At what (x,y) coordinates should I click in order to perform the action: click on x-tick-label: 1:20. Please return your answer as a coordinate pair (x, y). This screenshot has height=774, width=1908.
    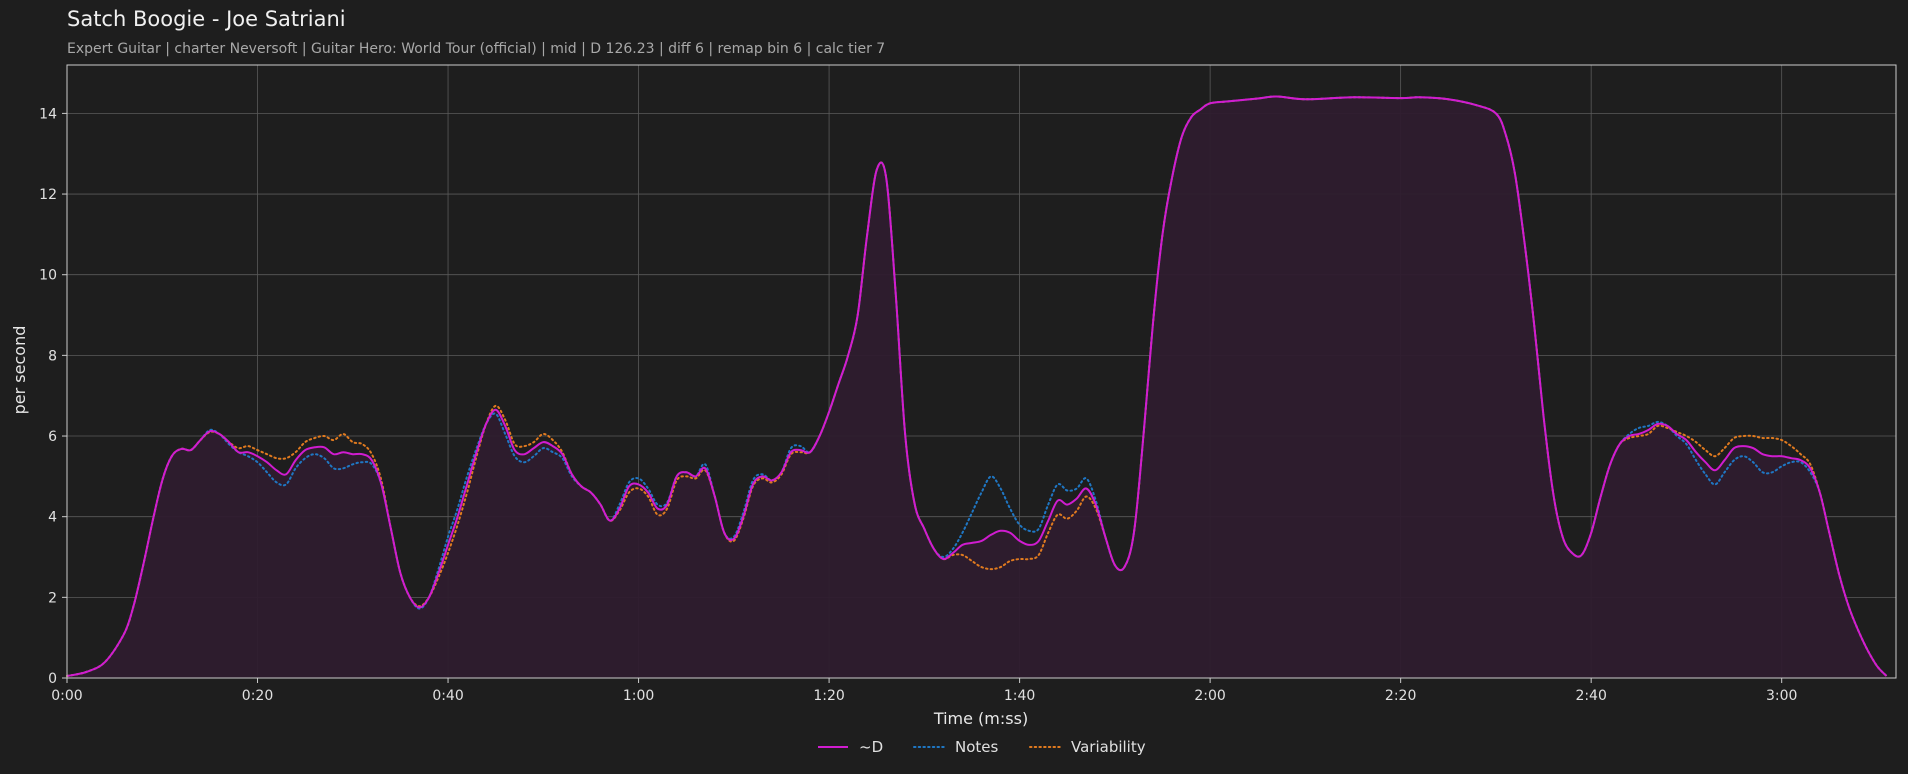
    Looking at the image, I should click on (828, 696).